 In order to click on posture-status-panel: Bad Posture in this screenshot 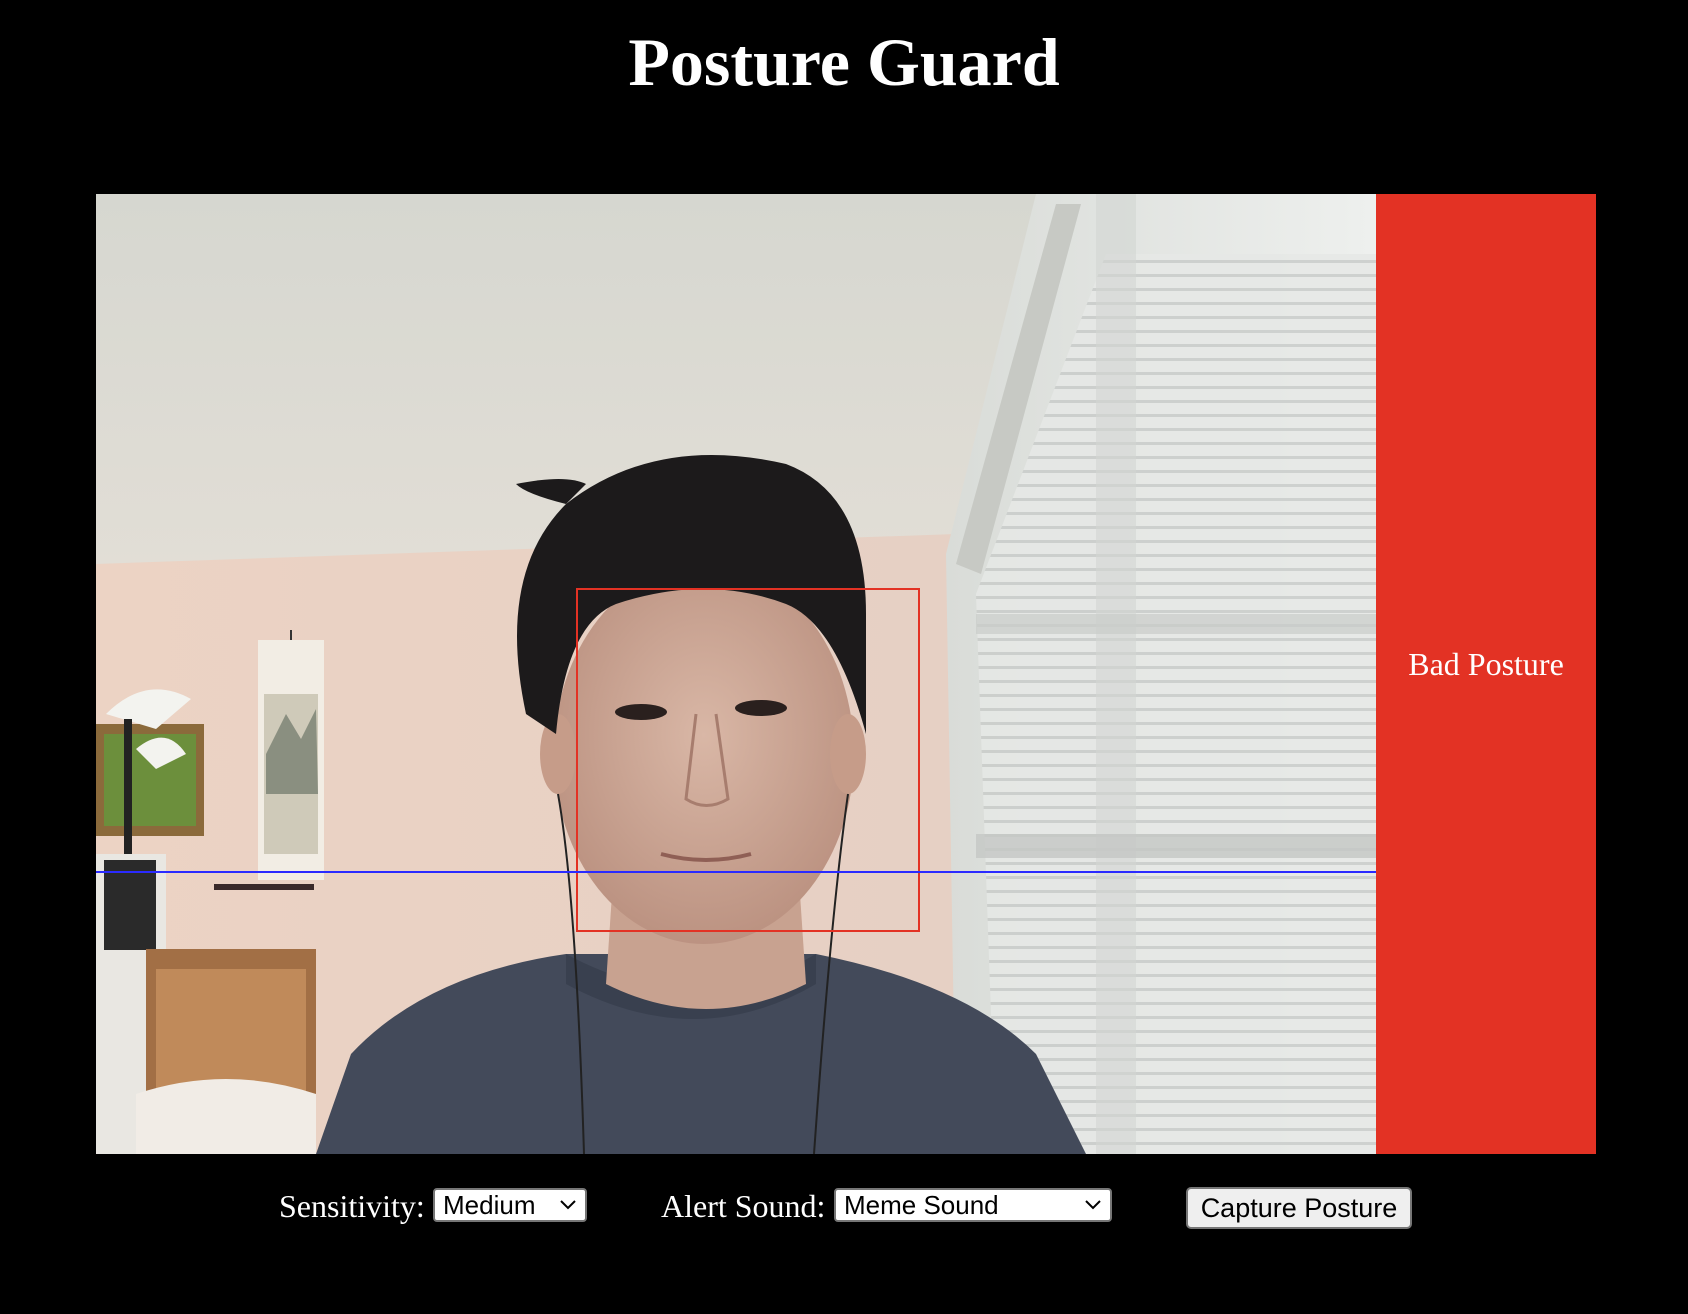, I will do `click(1486, 674)`.